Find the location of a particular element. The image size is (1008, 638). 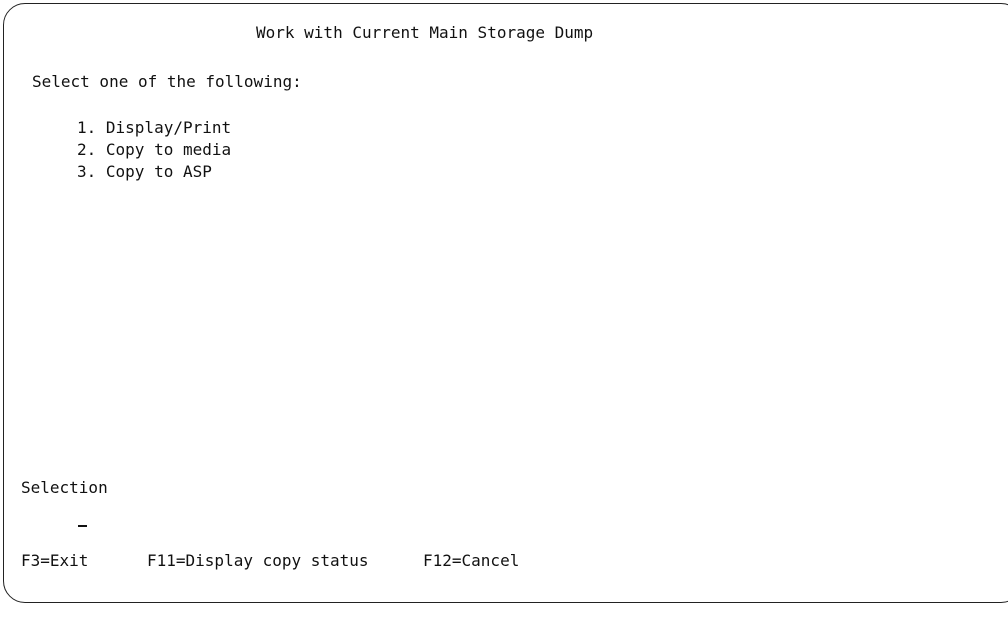

option-copy-to-media: 2. Copy to media is located at coordinates (154, 149).